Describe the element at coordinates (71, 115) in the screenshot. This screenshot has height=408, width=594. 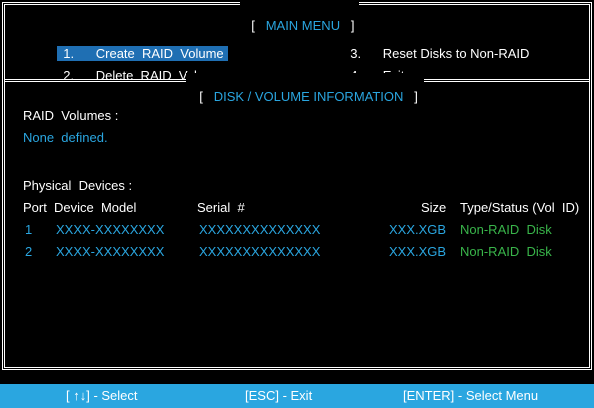
I see `raid-volumes-label: RAID Volumes :` at that location.